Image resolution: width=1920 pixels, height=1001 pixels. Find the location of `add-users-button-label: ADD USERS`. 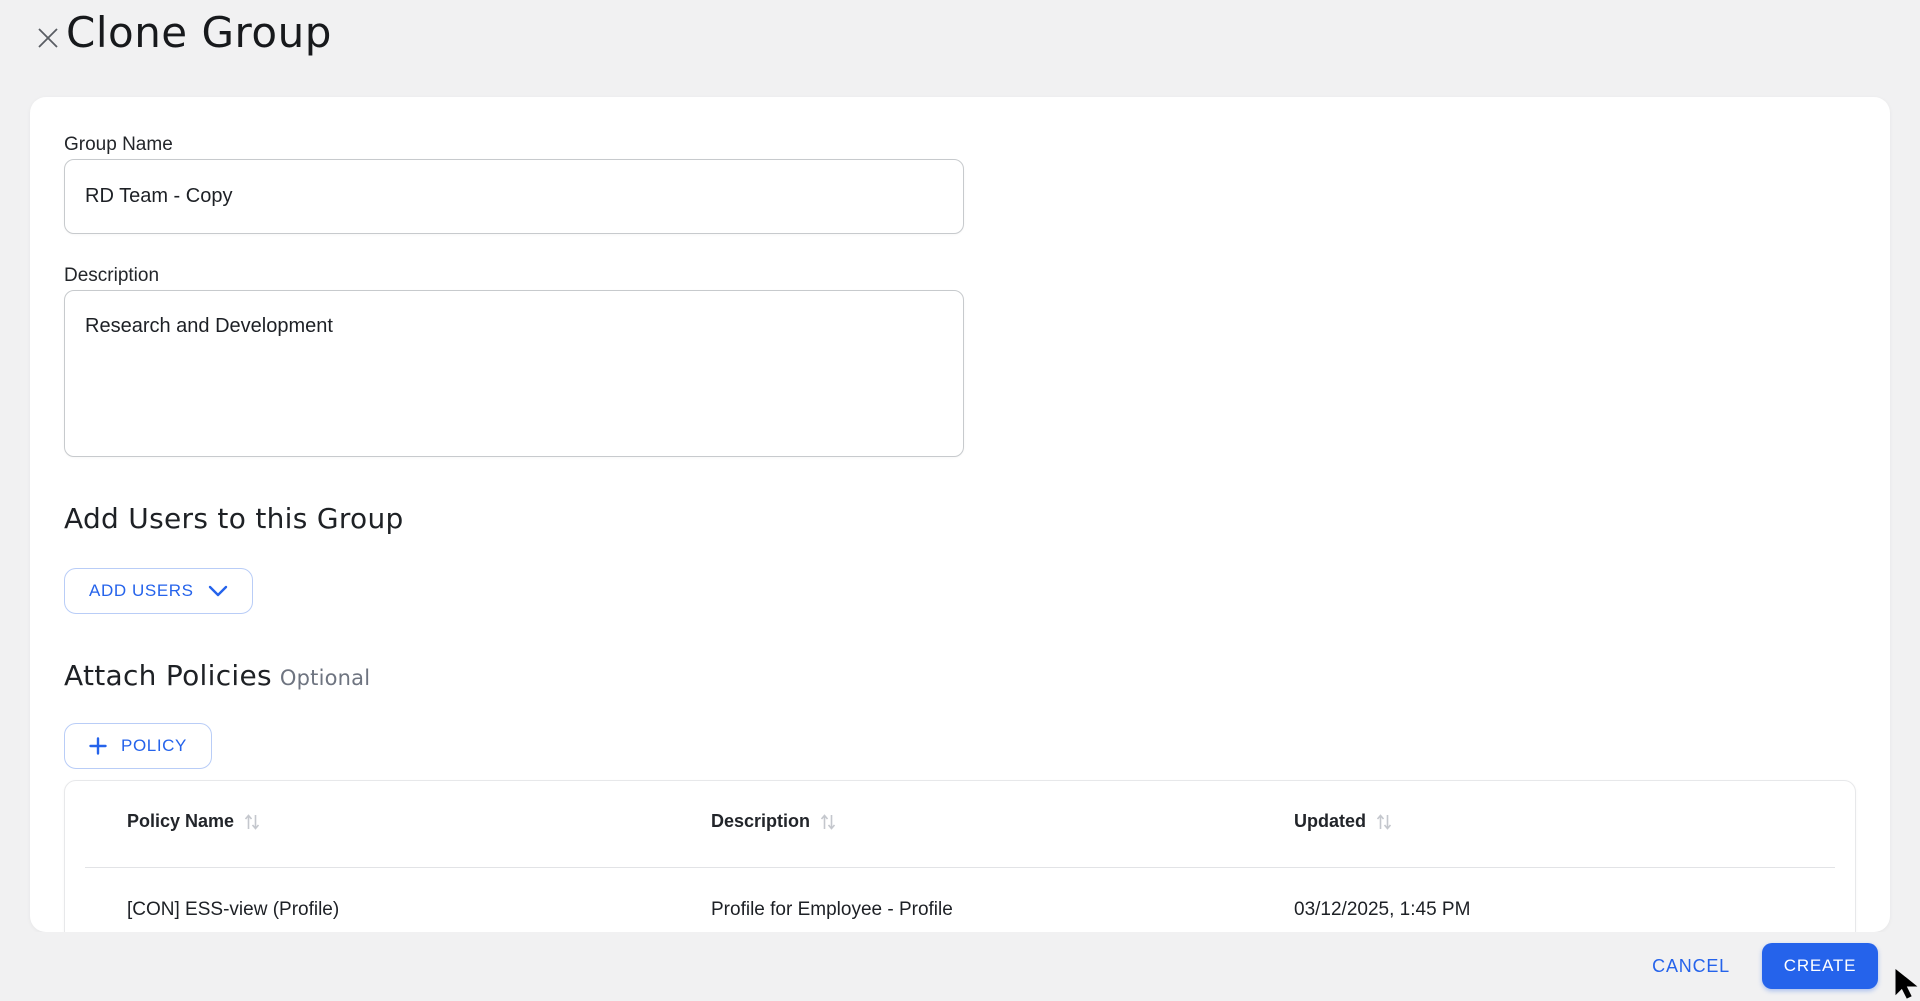

add-users-button-label: ADD USERS is located at coordinates (141, 590).